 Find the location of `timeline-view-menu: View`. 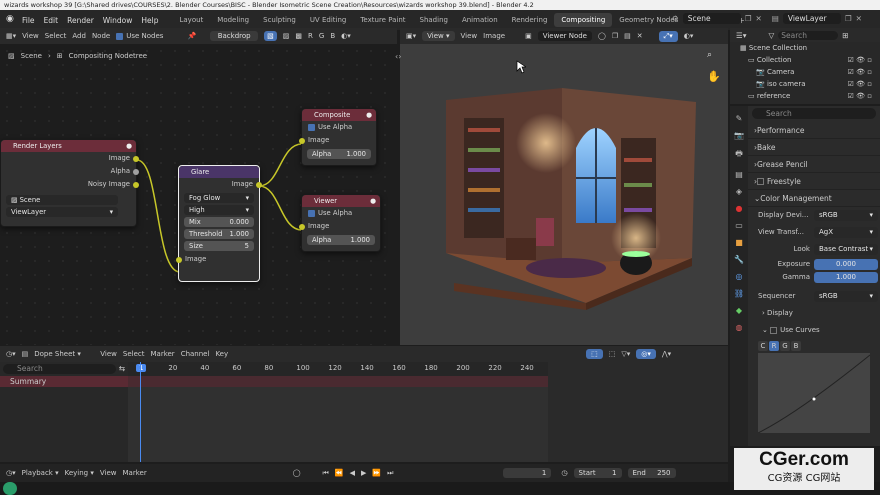

timeline-view-menu: View is located at coordinates (108, 473).